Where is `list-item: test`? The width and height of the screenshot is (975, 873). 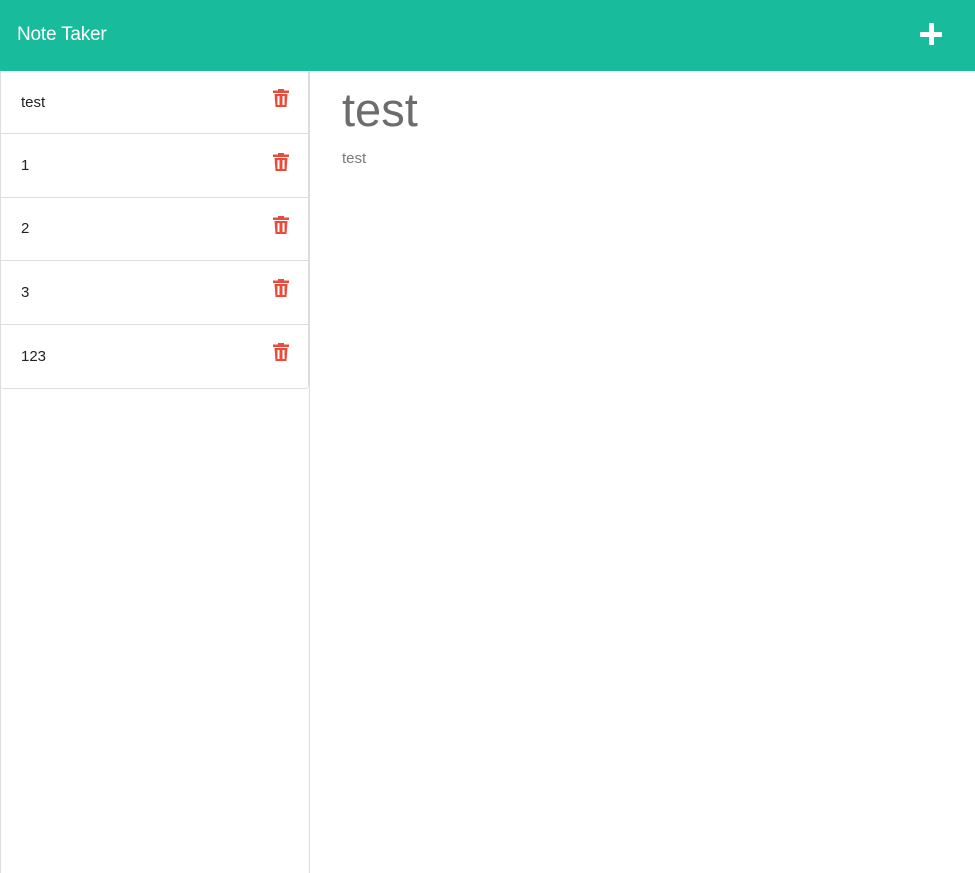 list-item: test is located at coordinates (154, 103).